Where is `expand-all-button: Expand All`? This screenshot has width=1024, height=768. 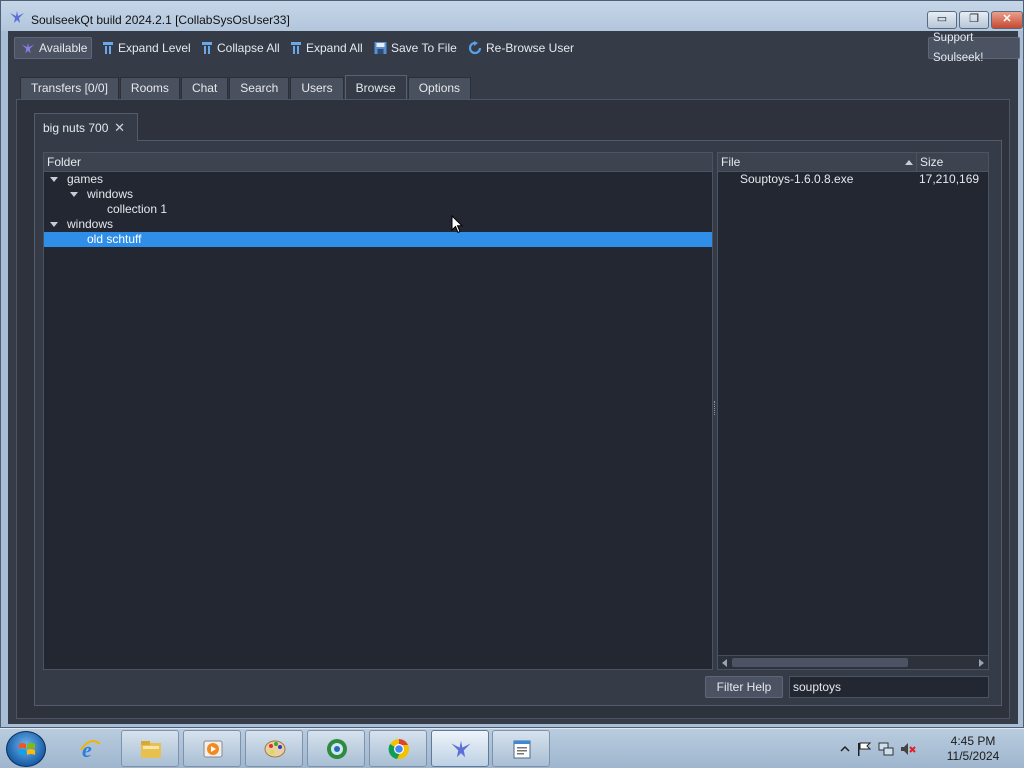
expand-all-button: Expand All is located at coordinates (326, 48).